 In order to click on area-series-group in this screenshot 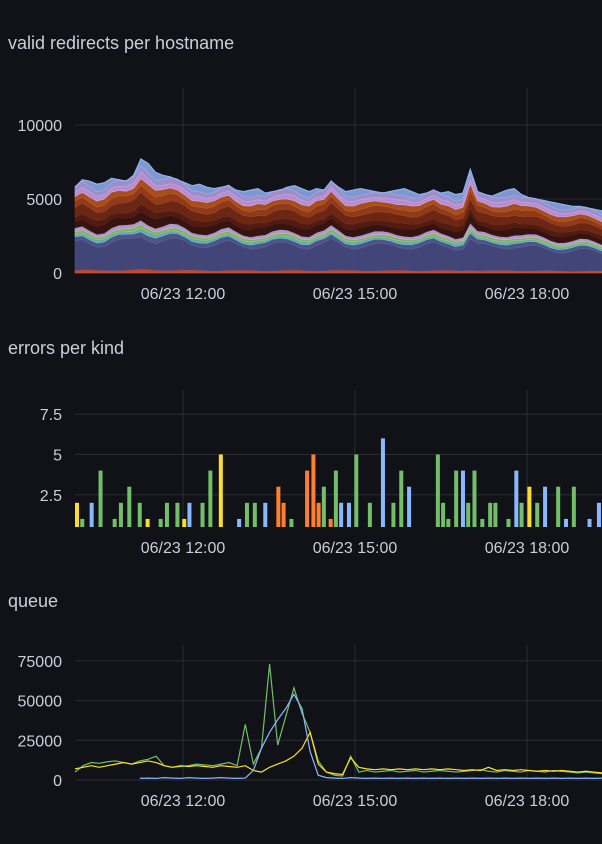, I will do `click(338, 216)`.